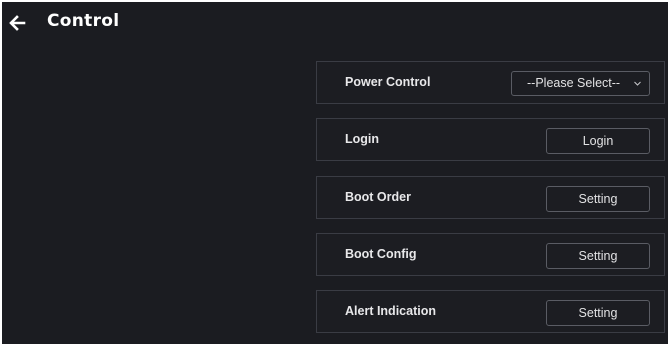 This screenshot has width=670, height=346. I want to click on login-row: Login Login, so click(490, 139).